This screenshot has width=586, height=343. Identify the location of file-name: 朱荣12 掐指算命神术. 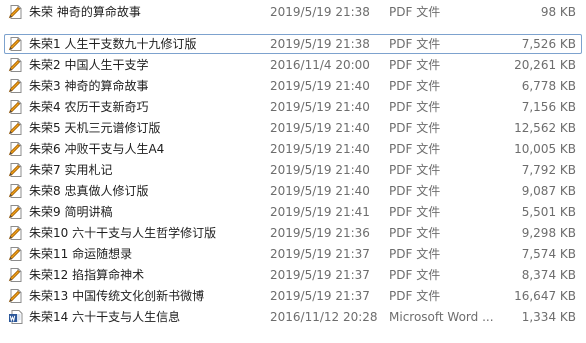
(87, 275).